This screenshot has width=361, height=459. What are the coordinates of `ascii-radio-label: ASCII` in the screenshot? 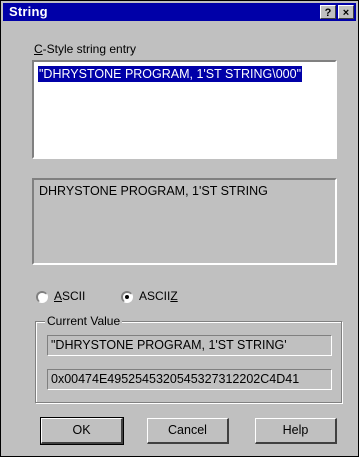 It's located at (69, 296).